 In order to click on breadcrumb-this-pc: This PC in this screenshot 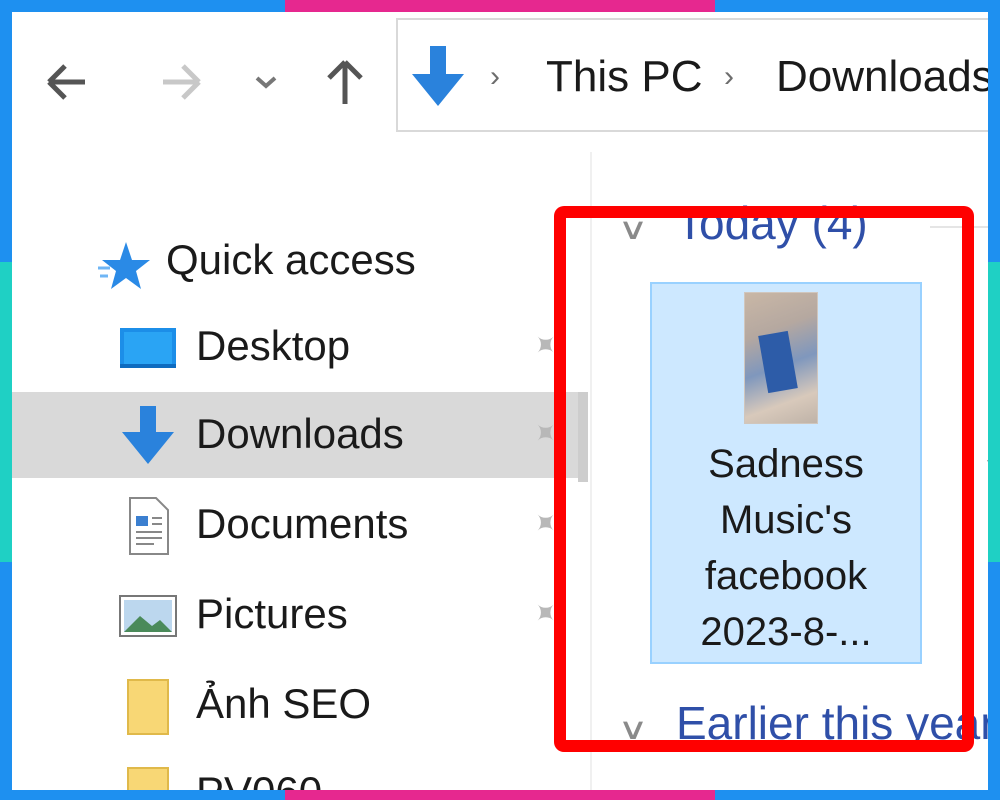, I will do `click(624, 77)`.